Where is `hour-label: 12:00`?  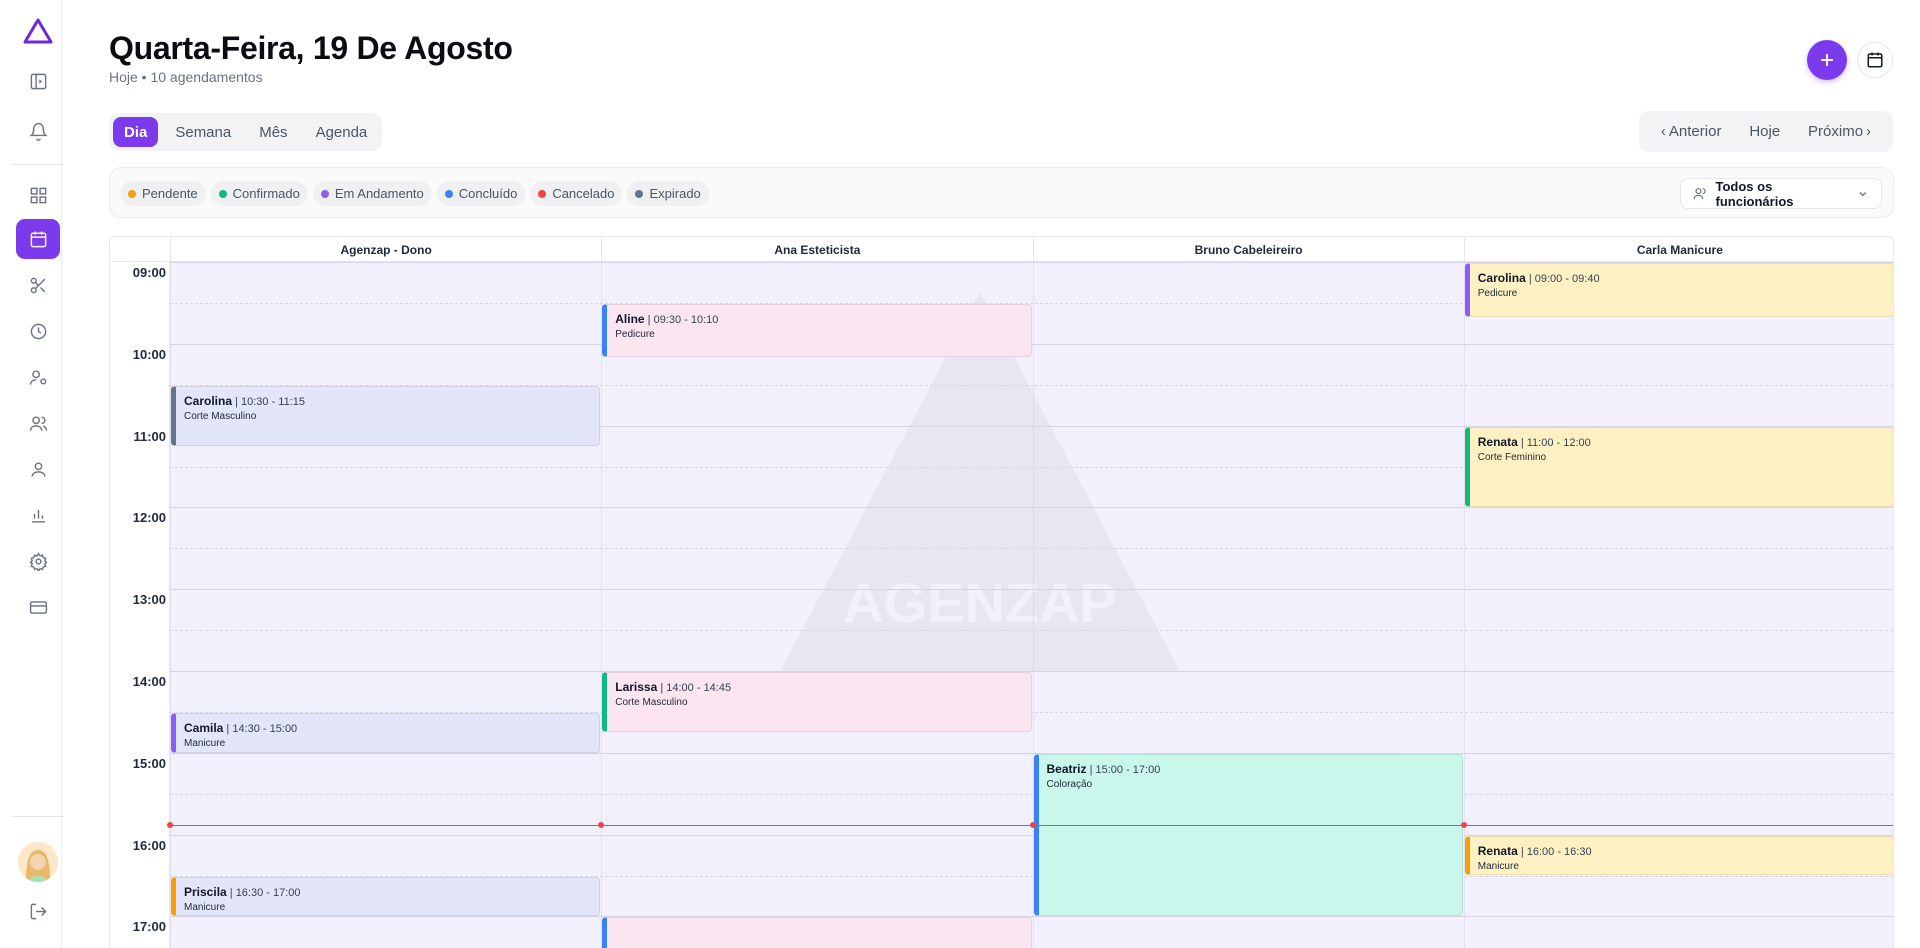 hour-label: 12:00 is located at coordinates (149, 518).